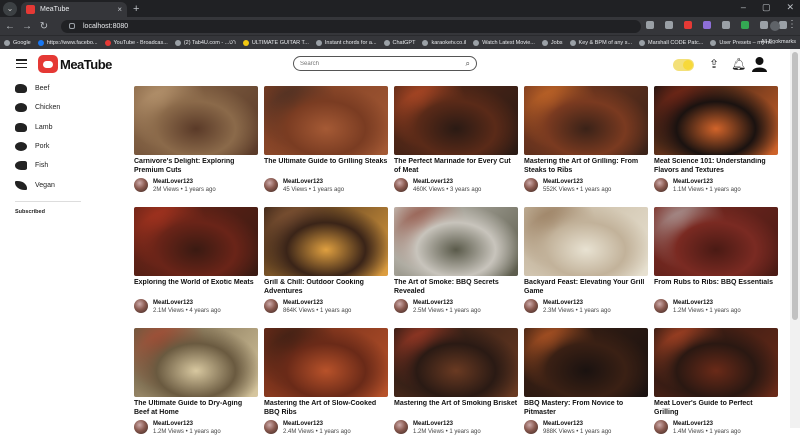 Image resolution: width=800 pixels, height=446 pixels. What do you see at coordinates (792, 24) in the screenshot?
I see `browser-menu-icon: ⋮` at bounding box center [792, 24].